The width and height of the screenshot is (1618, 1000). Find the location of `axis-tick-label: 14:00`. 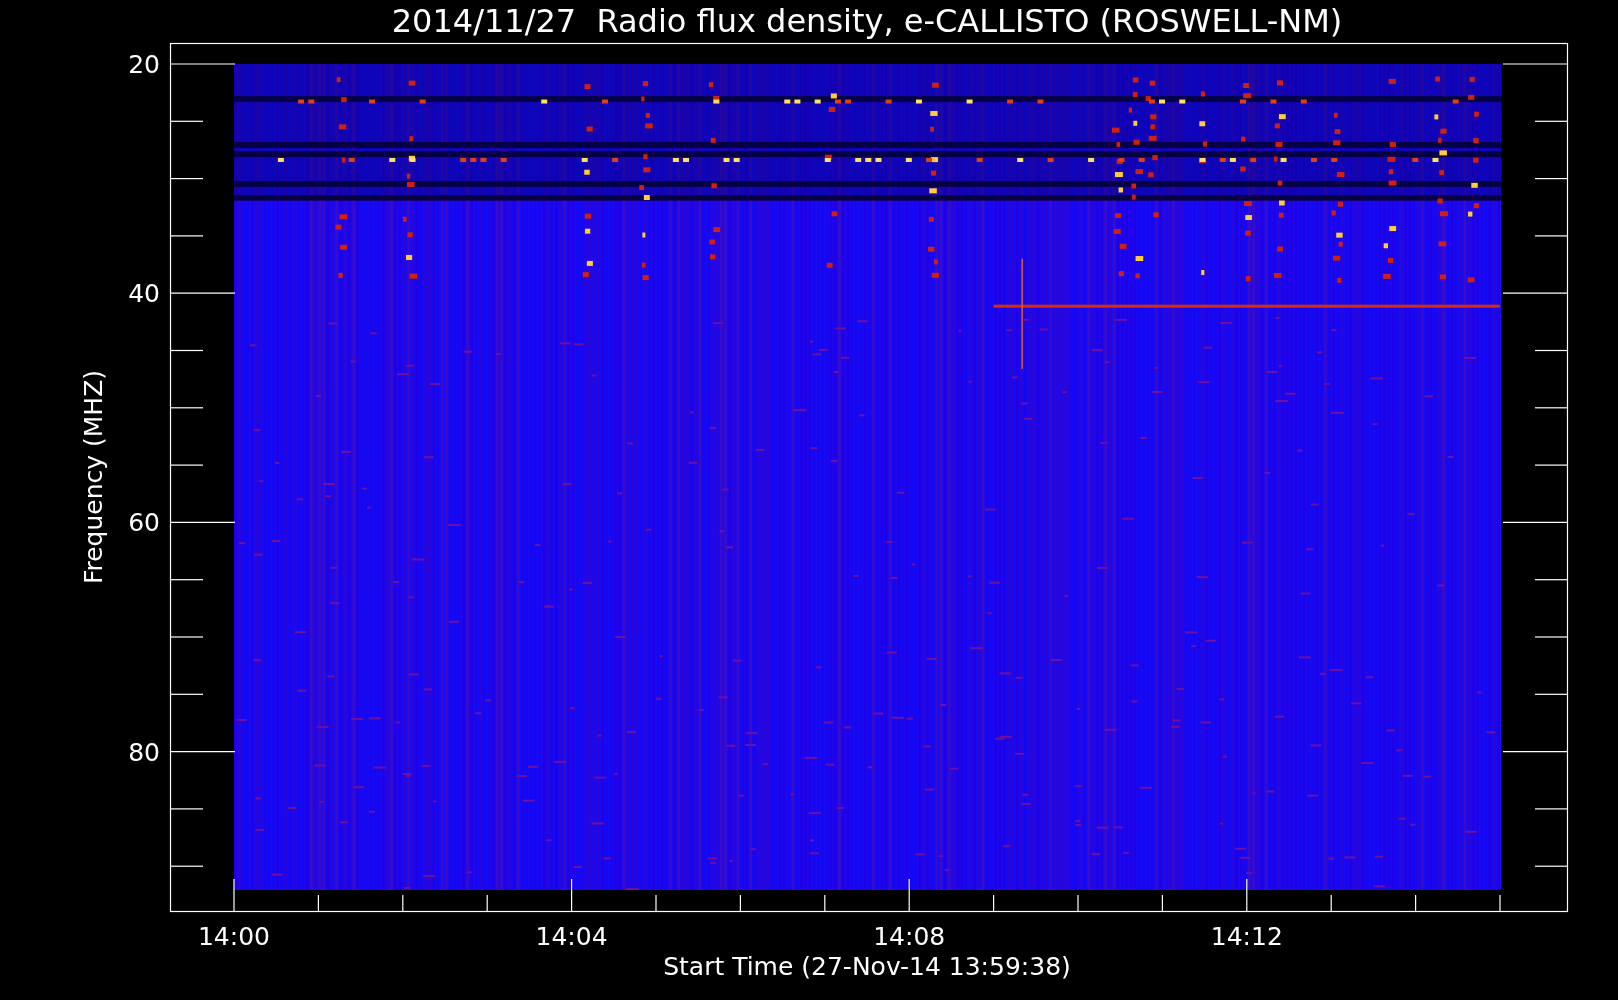

axis-tick-label: 14:00 is located at coordinates (234, 936).